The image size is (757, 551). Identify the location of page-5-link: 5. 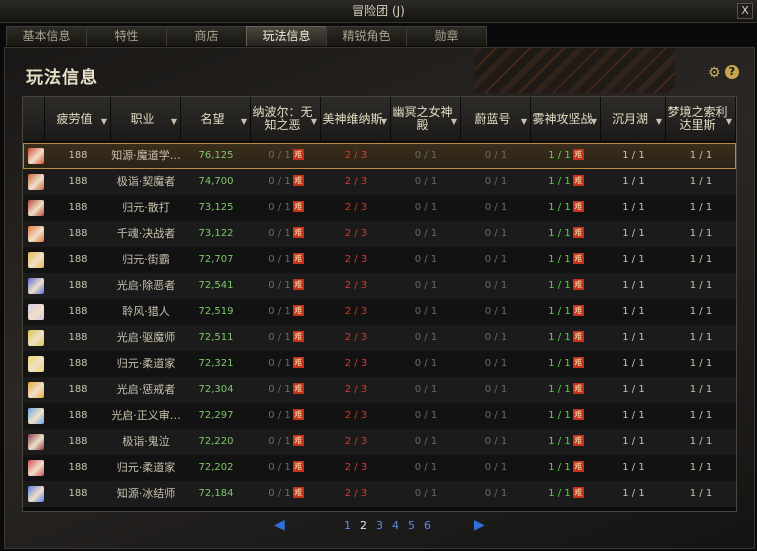
(411, 525).